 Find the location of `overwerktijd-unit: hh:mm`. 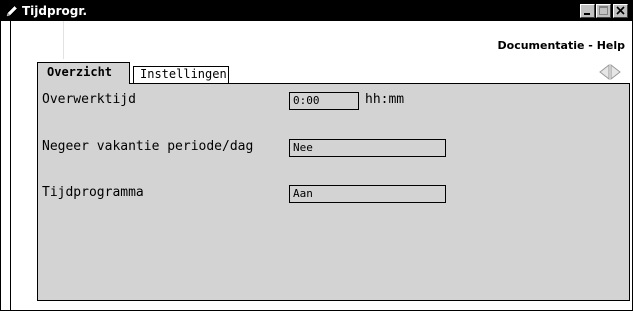

overwerktijd-unit: hh:mm is located at coordinates (385, 99).